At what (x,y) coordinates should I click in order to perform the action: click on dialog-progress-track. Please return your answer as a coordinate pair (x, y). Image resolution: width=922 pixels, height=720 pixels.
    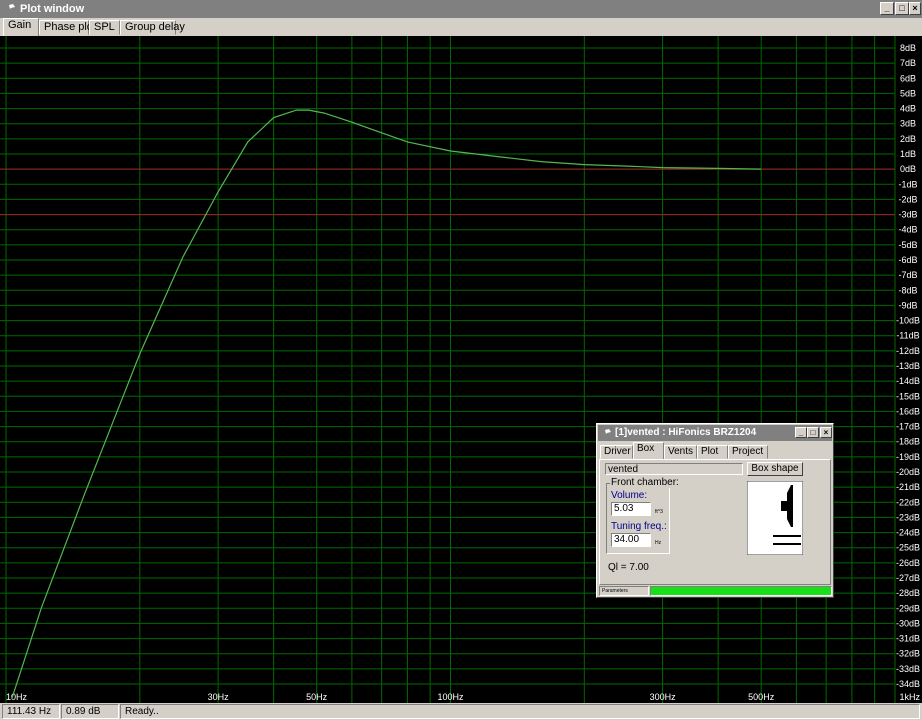
    Looking at the image, I should click on (741, 591).